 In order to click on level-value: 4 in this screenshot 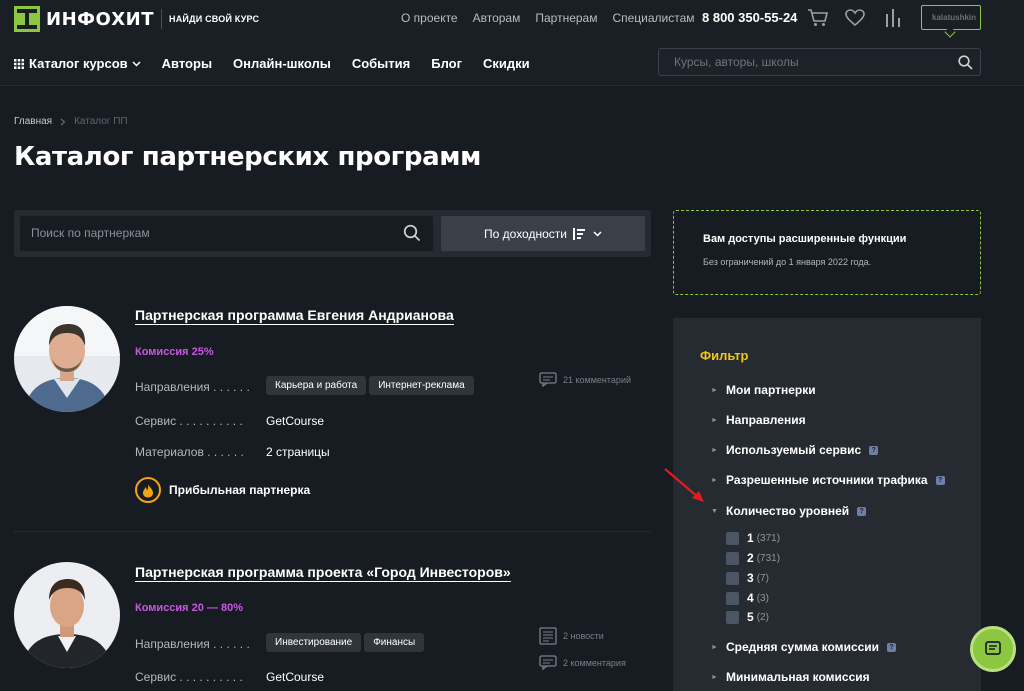, I will do `click(750, 598)`.